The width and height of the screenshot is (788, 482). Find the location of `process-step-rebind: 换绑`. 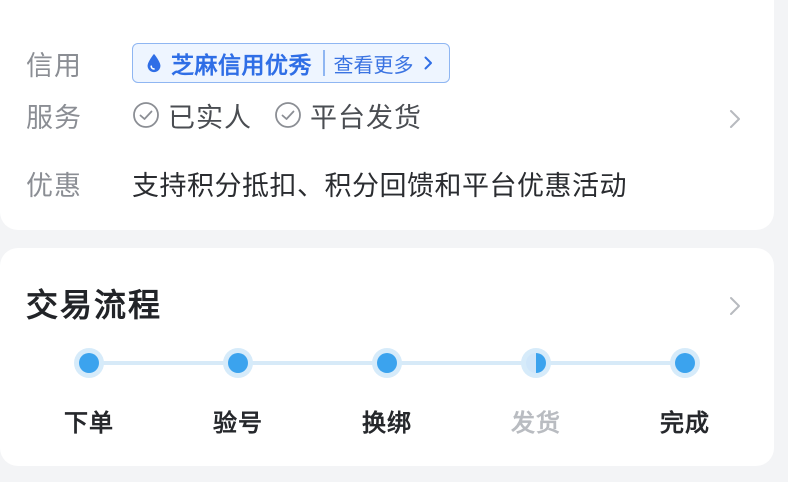

process-step-rebind: 换绑 is located at coordinates (387, 389).